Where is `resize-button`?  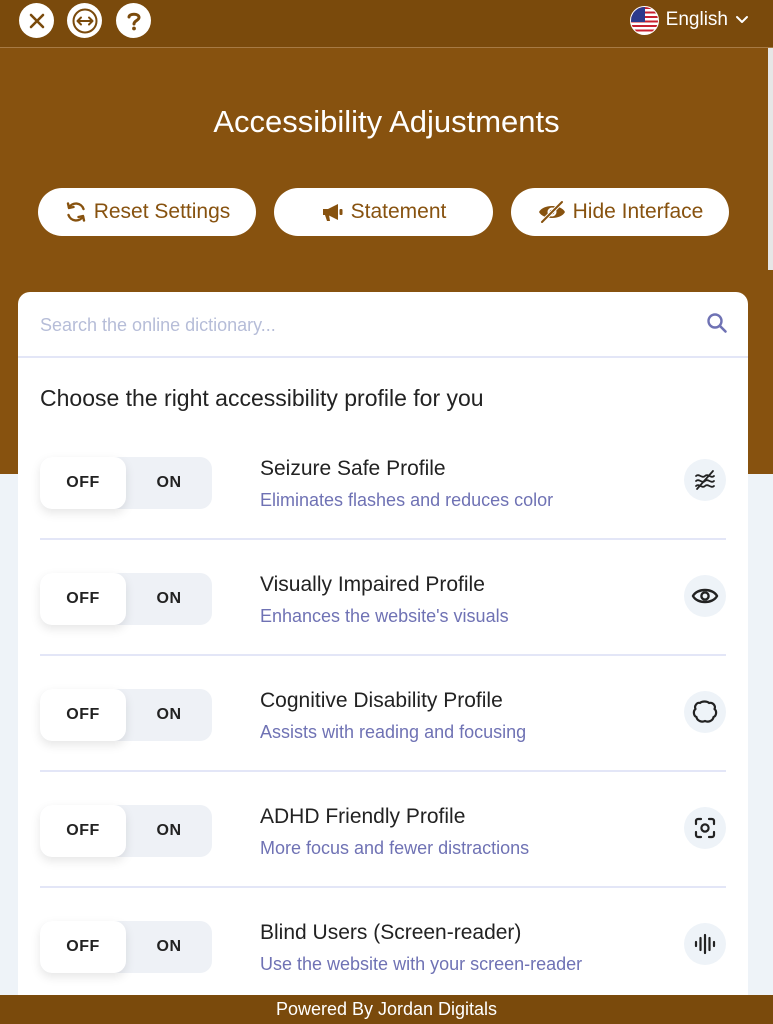 resize-button is located at coordinates (84, 20).